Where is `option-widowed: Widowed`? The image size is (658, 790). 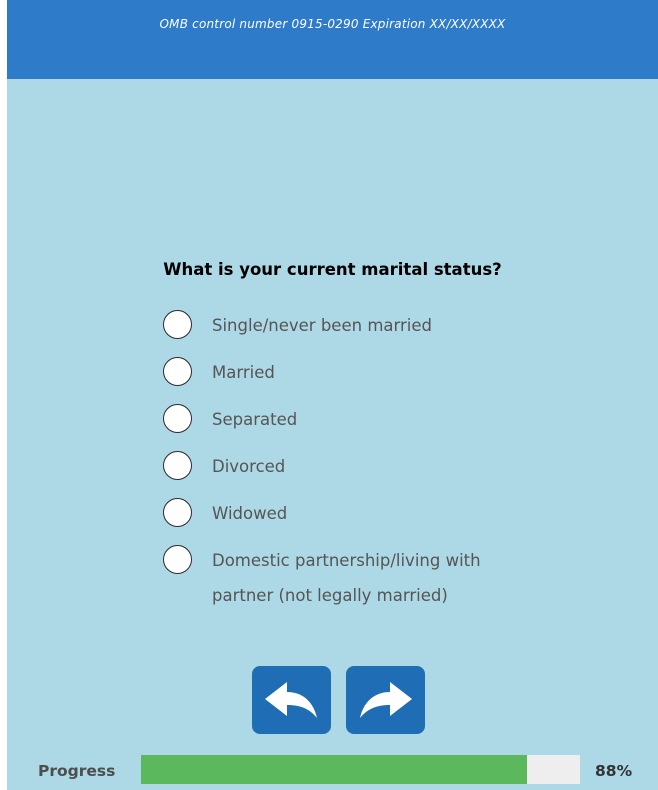
option-widowed: Widowed is located at coordinates (373, 513).